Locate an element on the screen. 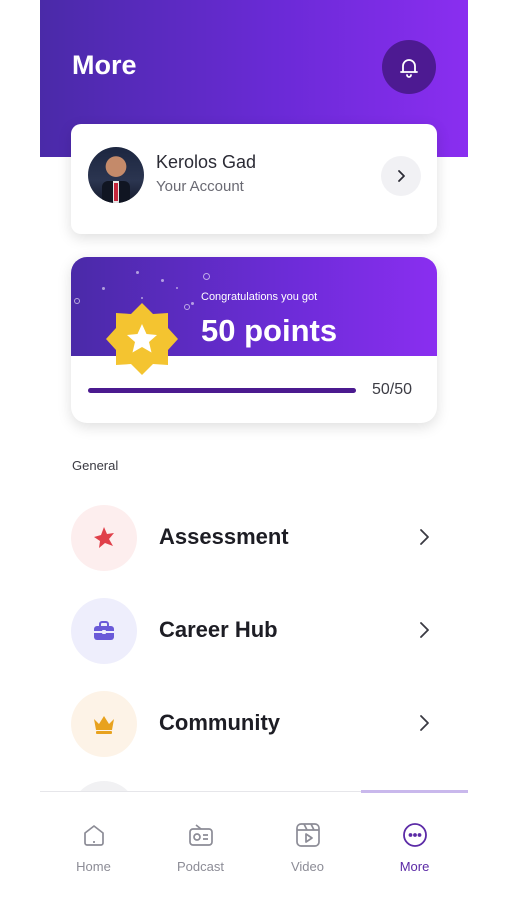 The height and width of the screenshot is (900, 507). nav-label-more: More is located at coordinates (414, 866).